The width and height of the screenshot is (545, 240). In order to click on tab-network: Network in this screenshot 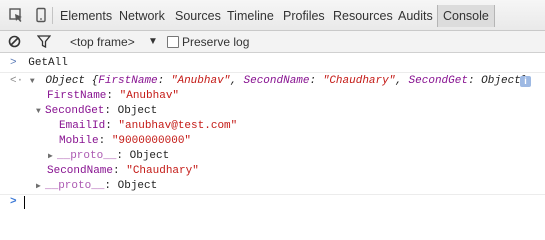, I will do `click(142, 16)`.